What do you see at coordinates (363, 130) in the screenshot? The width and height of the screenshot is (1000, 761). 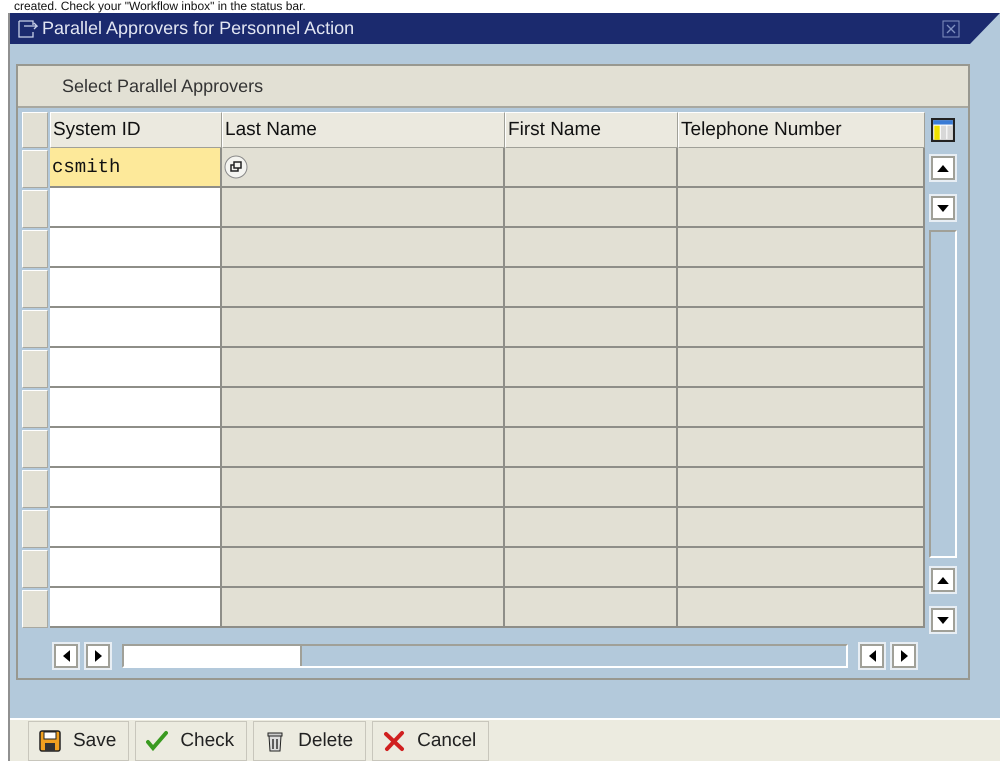 I see `column-header: Last Name` at bounding box center [363, 130].